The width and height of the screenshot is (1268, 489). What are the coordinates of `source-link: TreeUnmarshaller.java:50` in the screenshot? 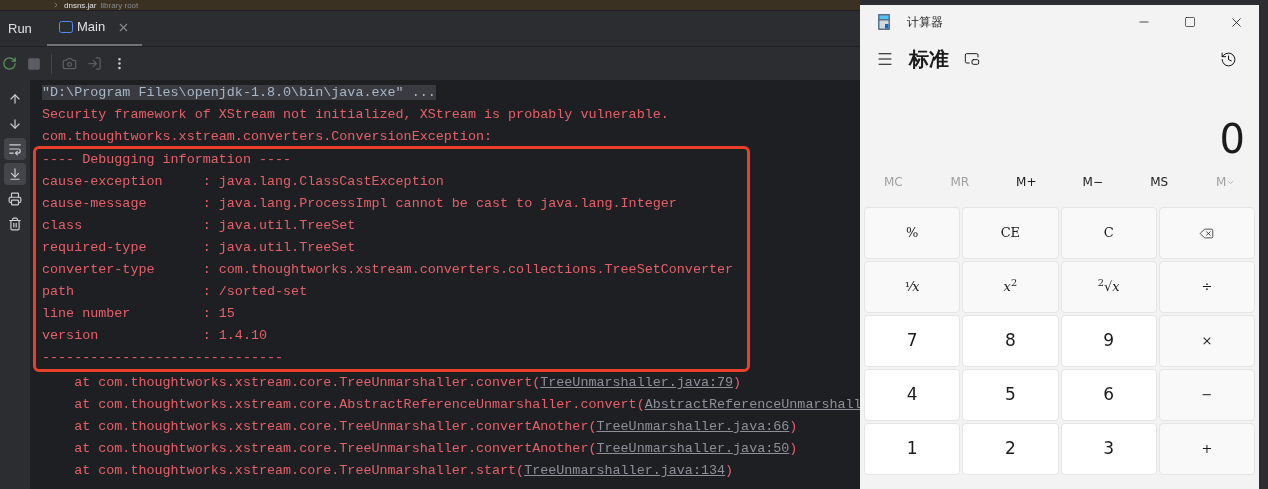 It's located at (693, 449).